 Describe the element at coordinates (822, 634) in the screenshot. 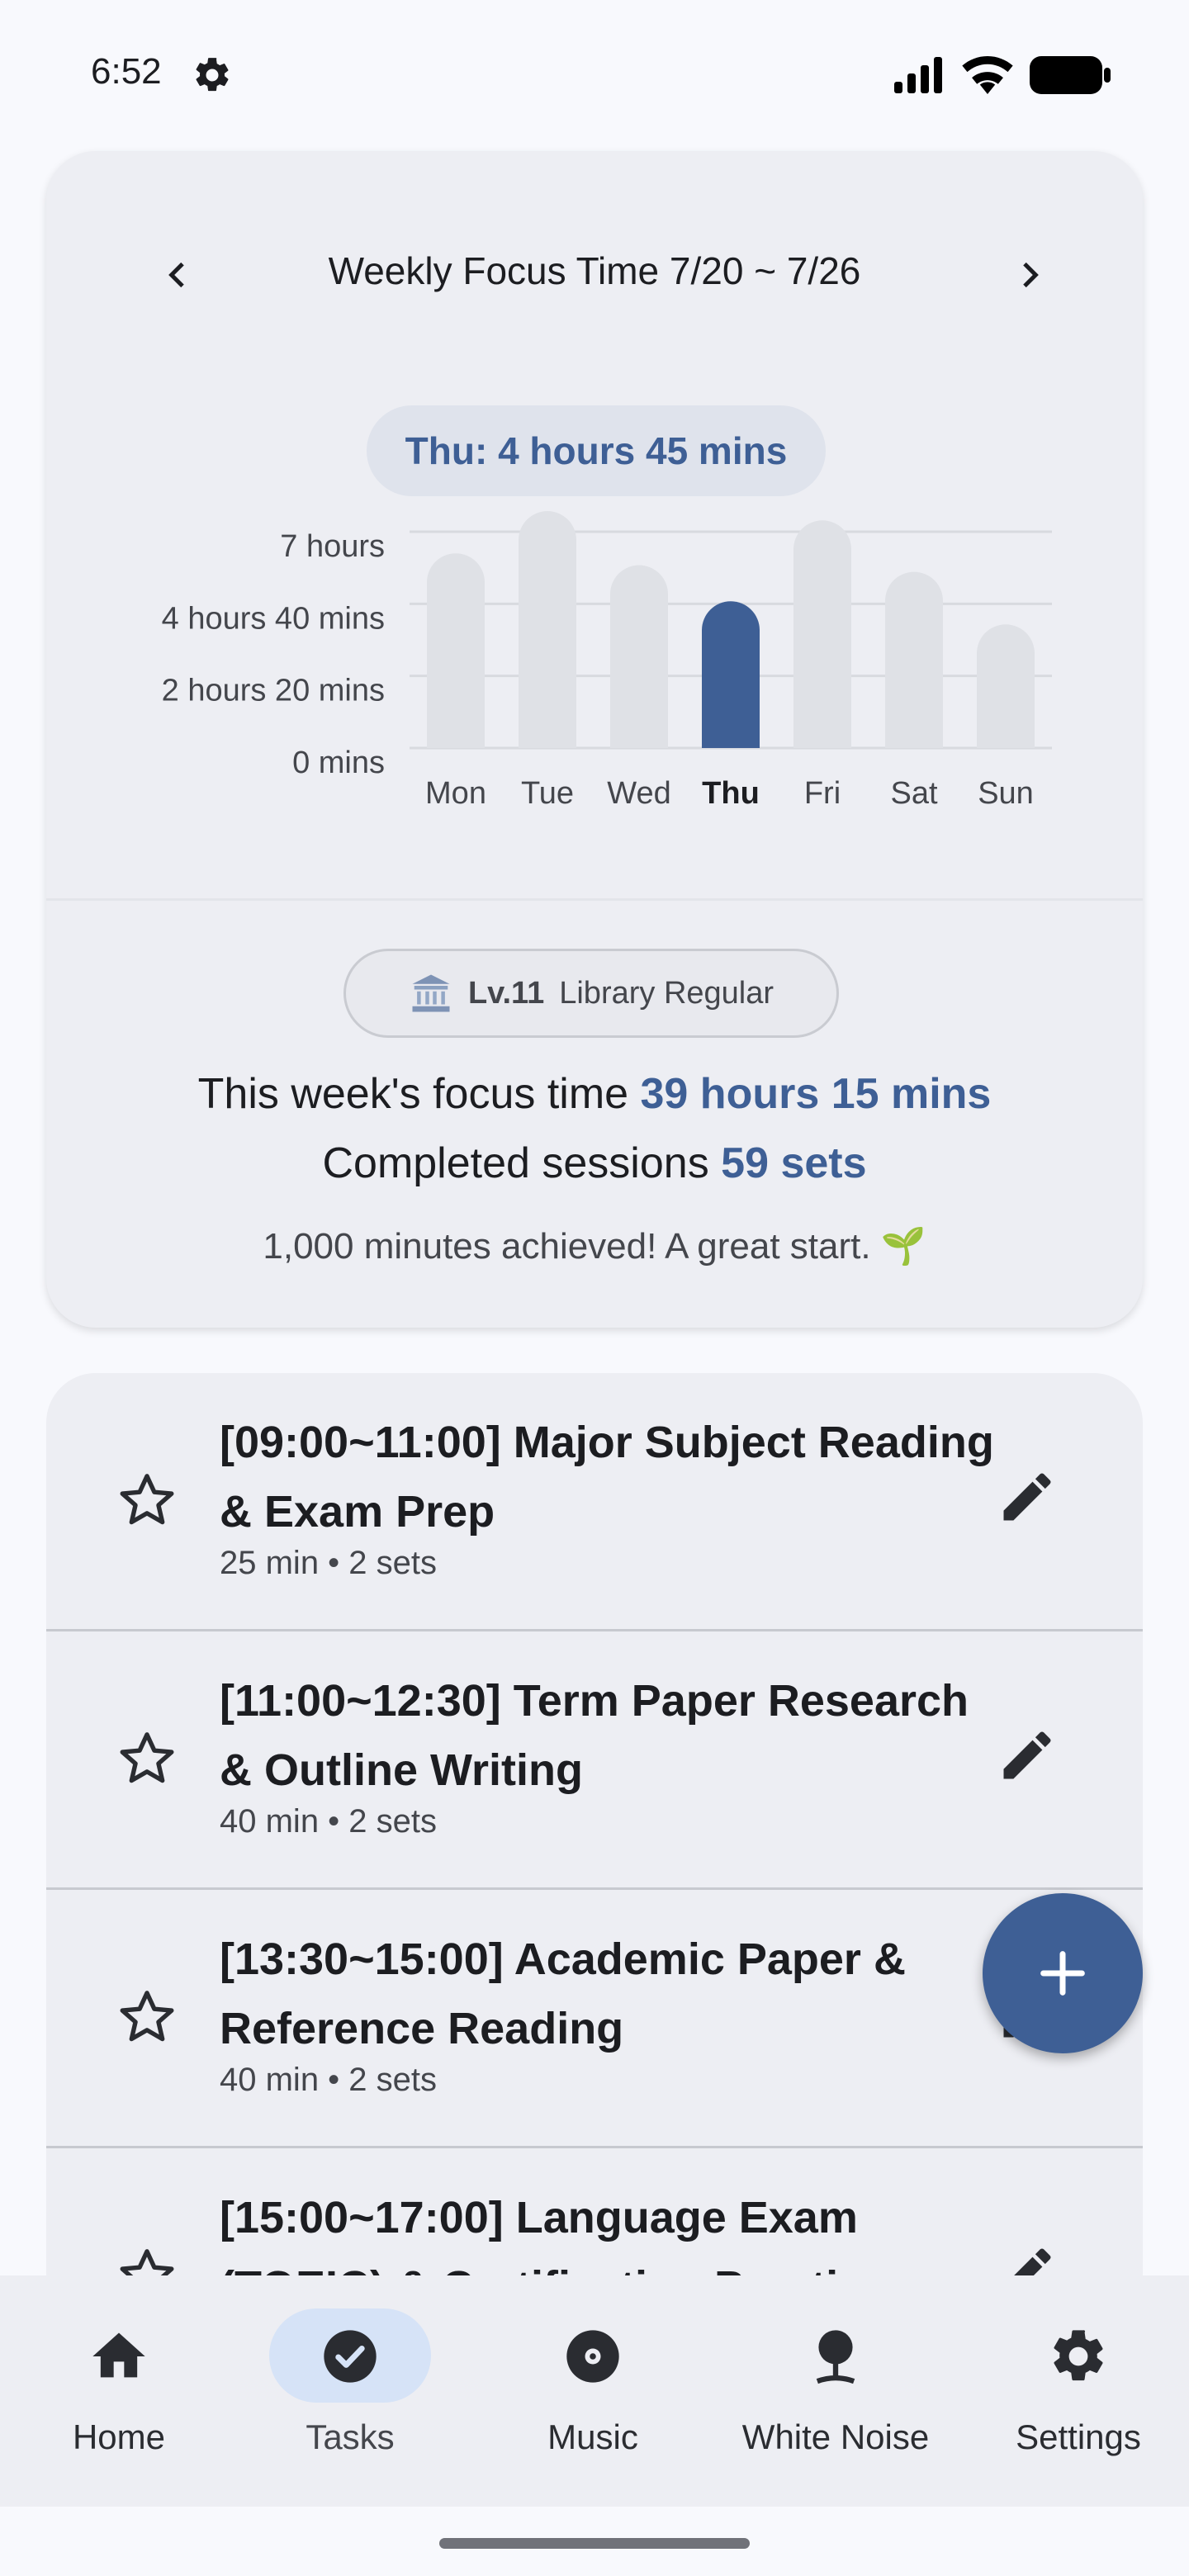

I see `bar-fri` at that location.